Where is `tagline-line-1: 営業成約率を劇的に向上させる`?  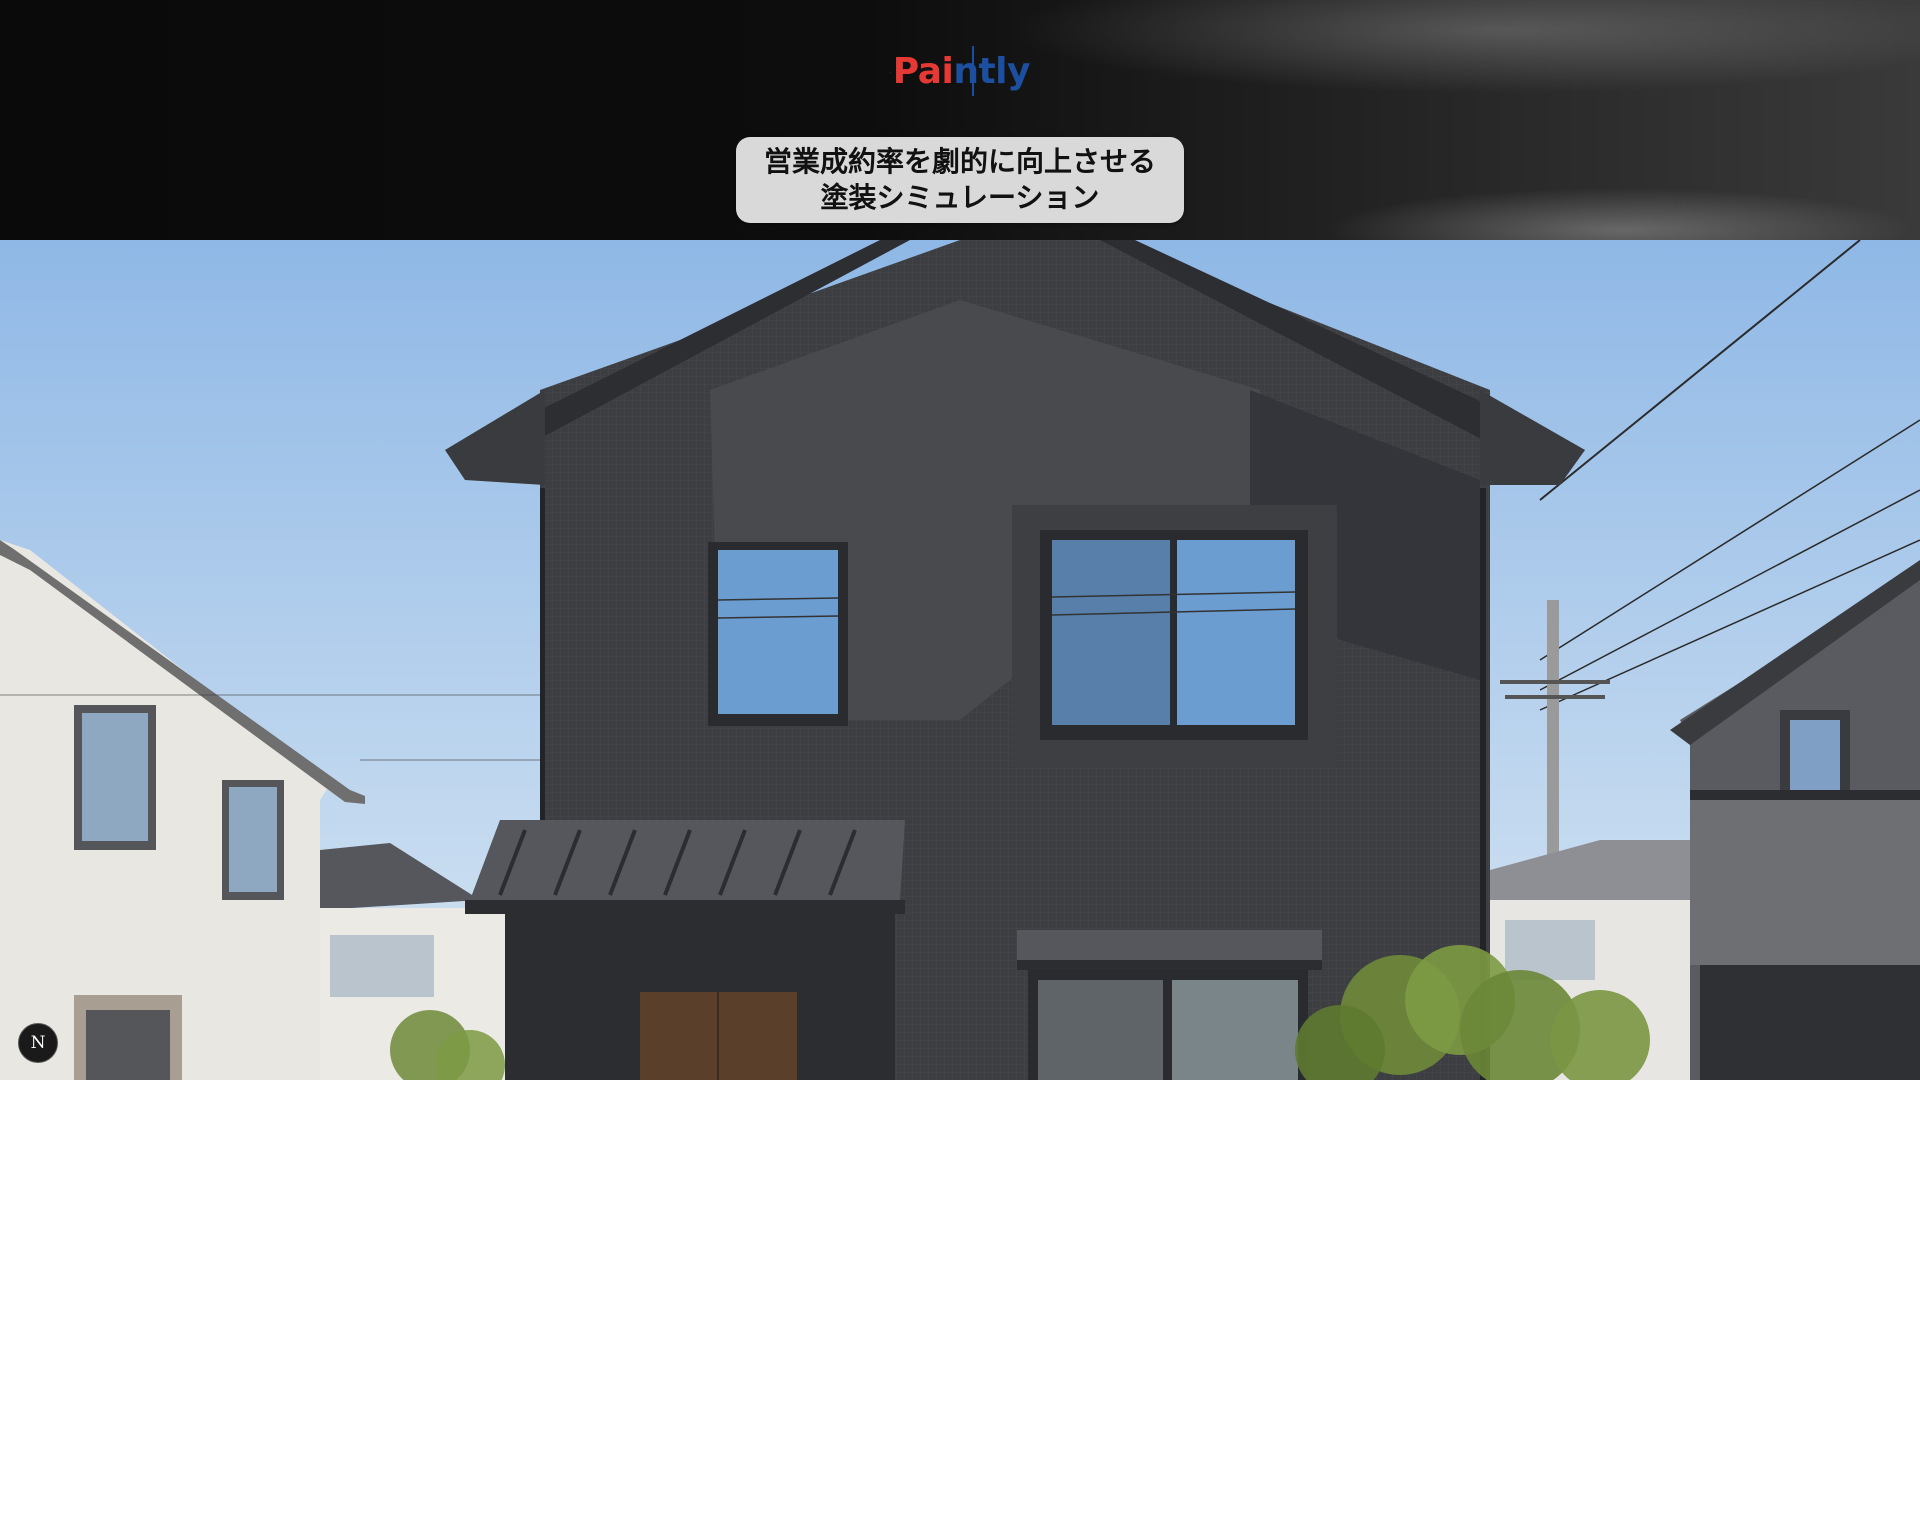 tagline-line-1: 営業成約率を劇的に向上させる is located at coordinates (959, 161).